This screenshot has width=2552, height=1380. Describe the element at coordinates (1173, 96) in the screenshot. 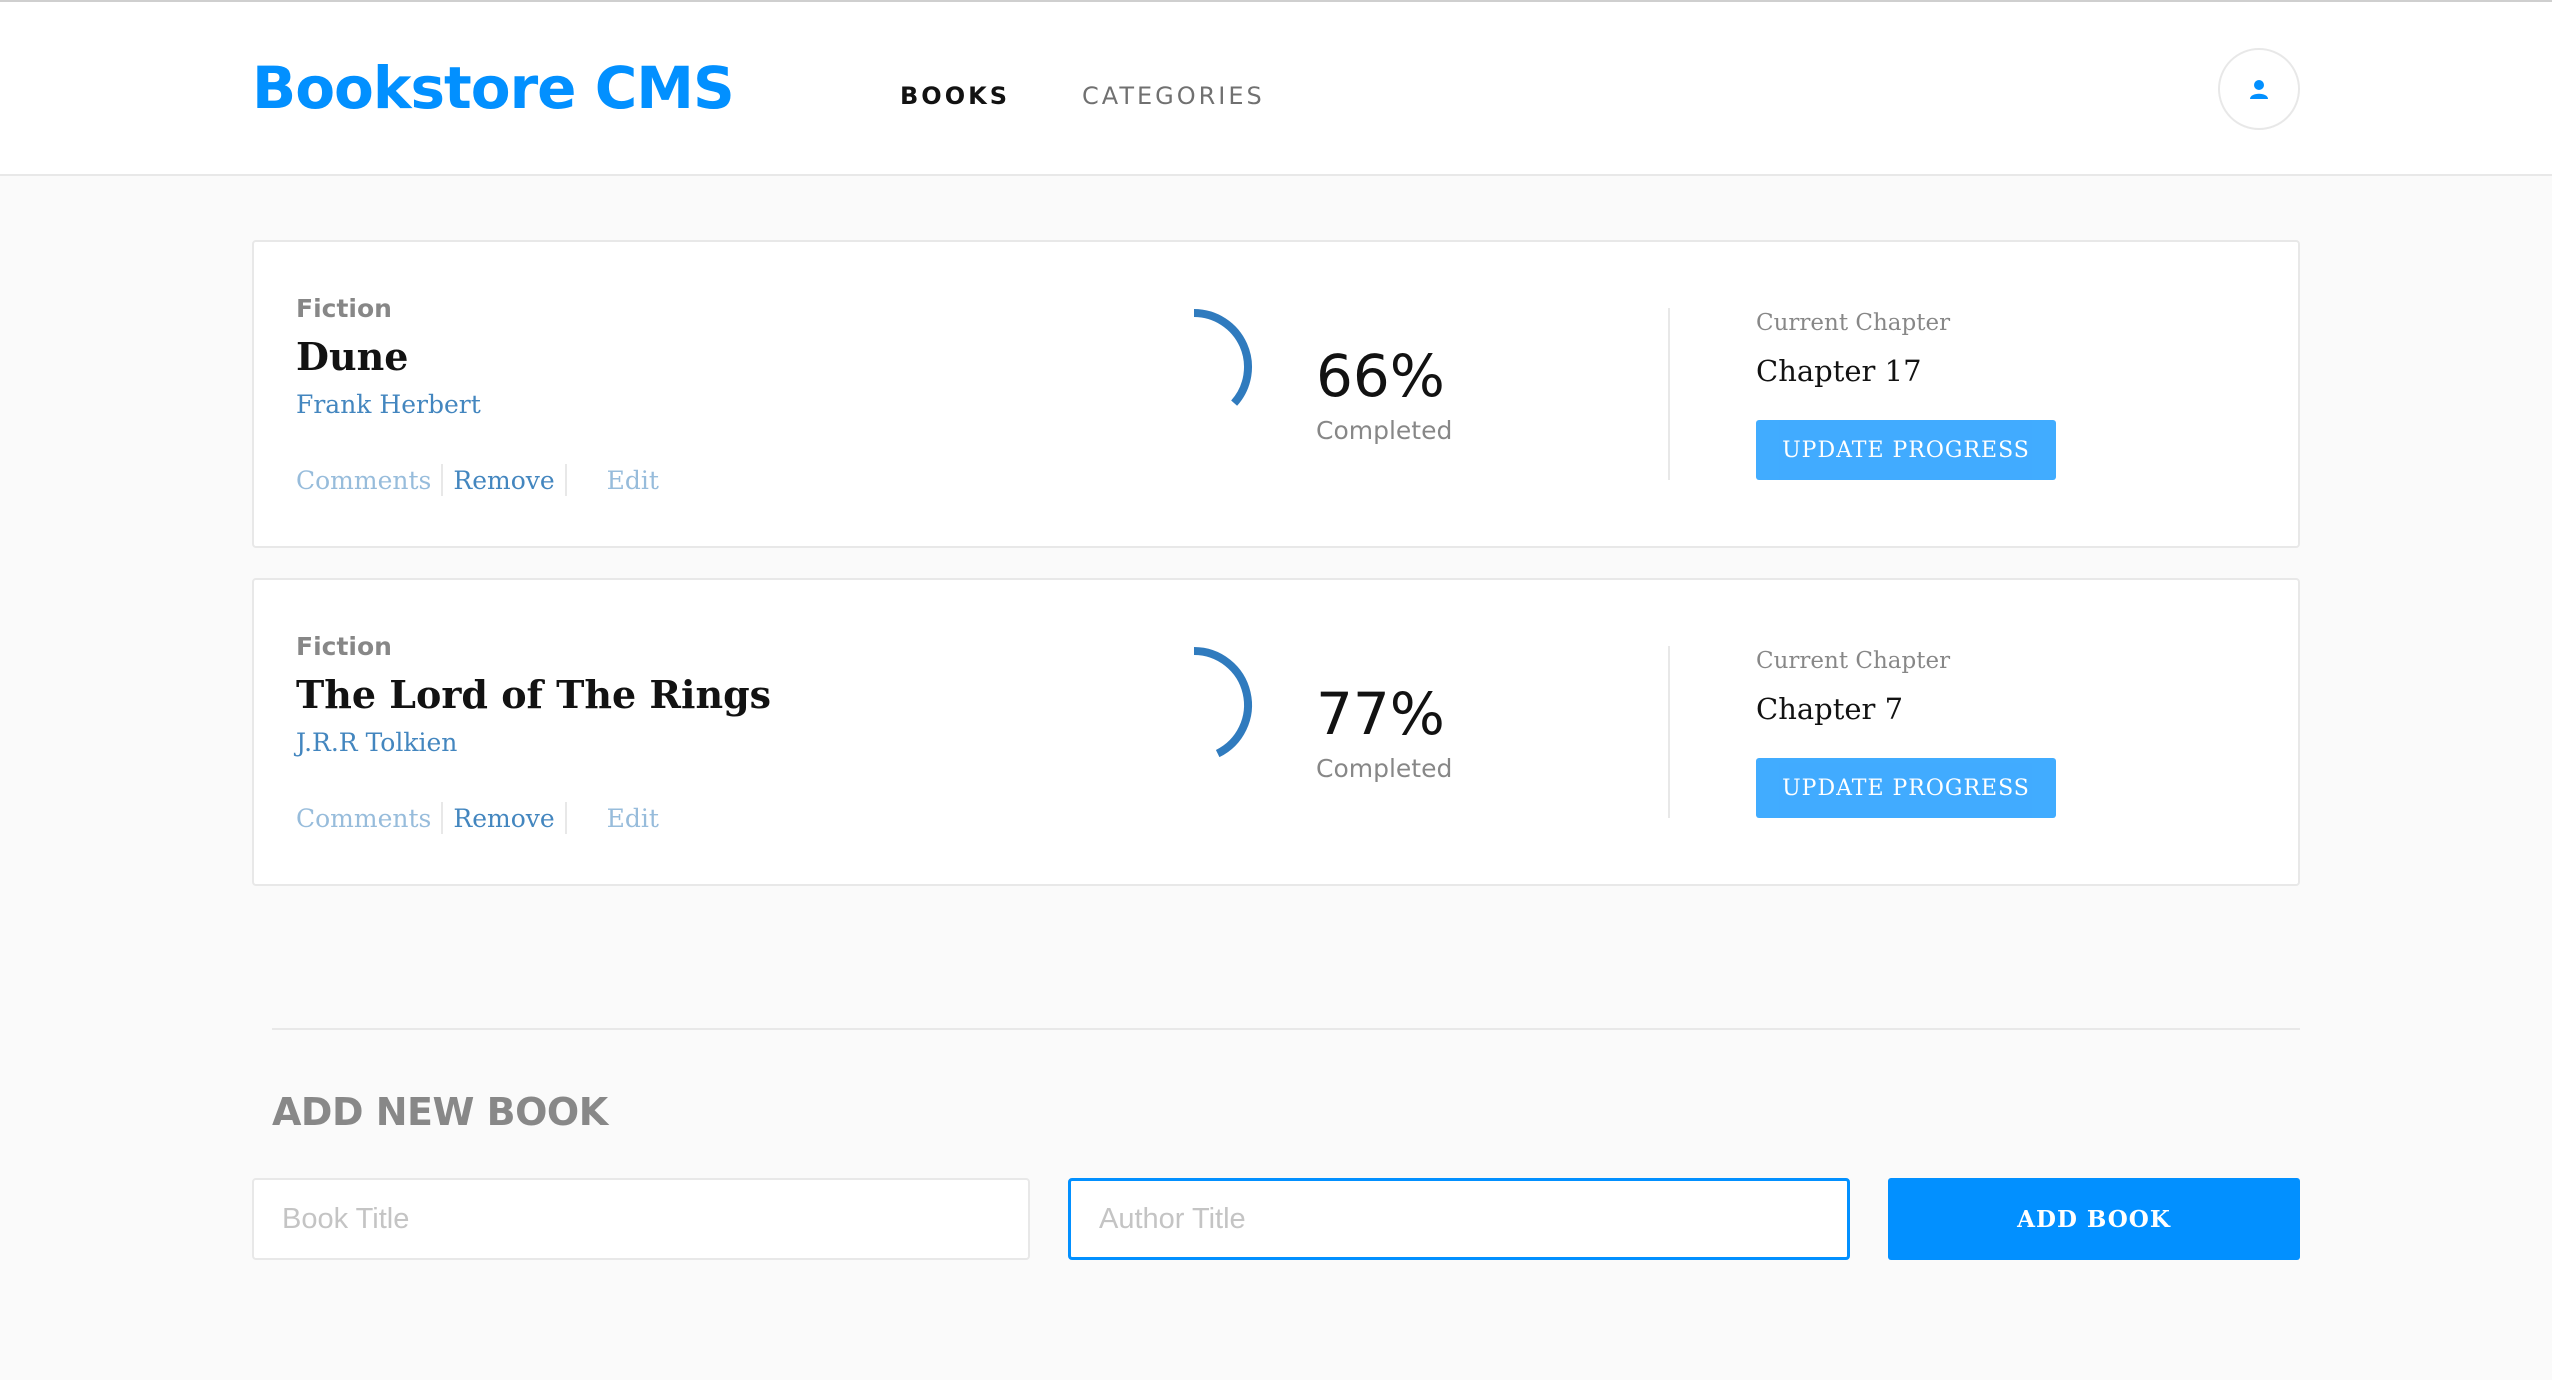

I see `nav-categories-link: CATEGORIES` at that location.